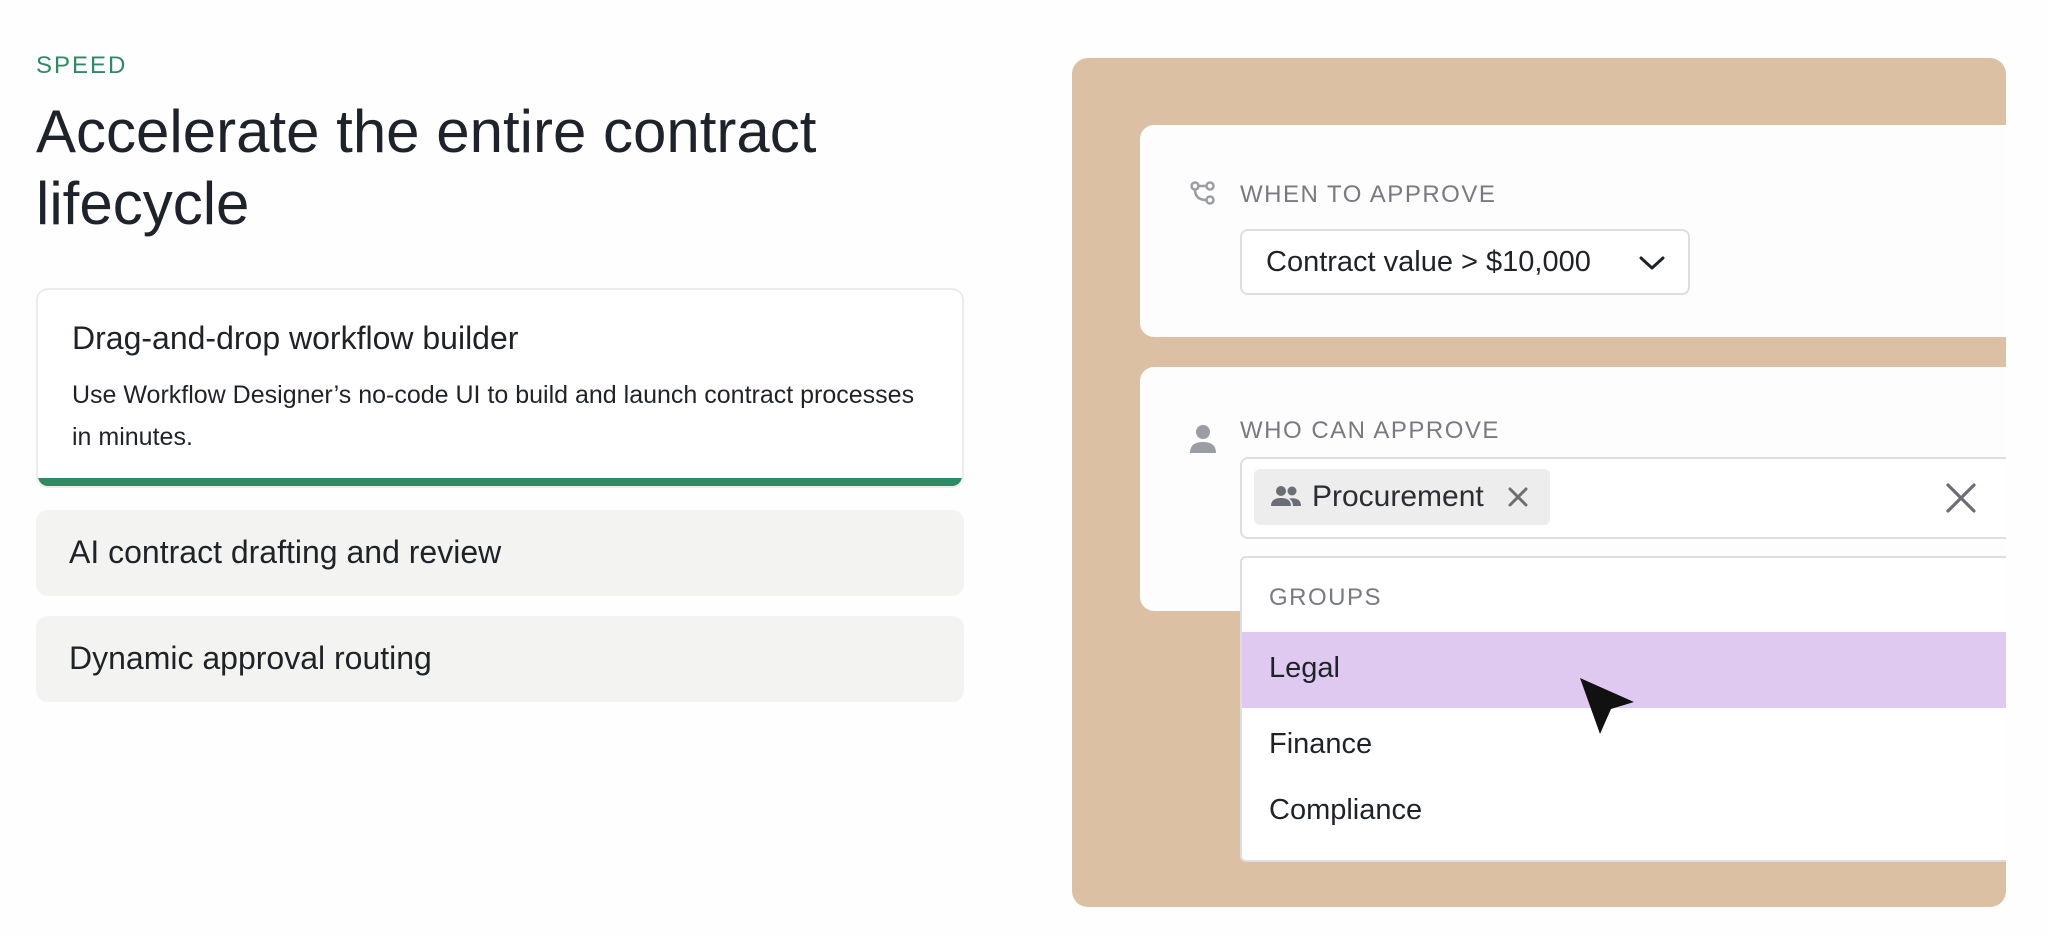 The image size is (2048, 935). I want to click on approval-condition-value: Contract value > $10,000, so click(1428, 262).